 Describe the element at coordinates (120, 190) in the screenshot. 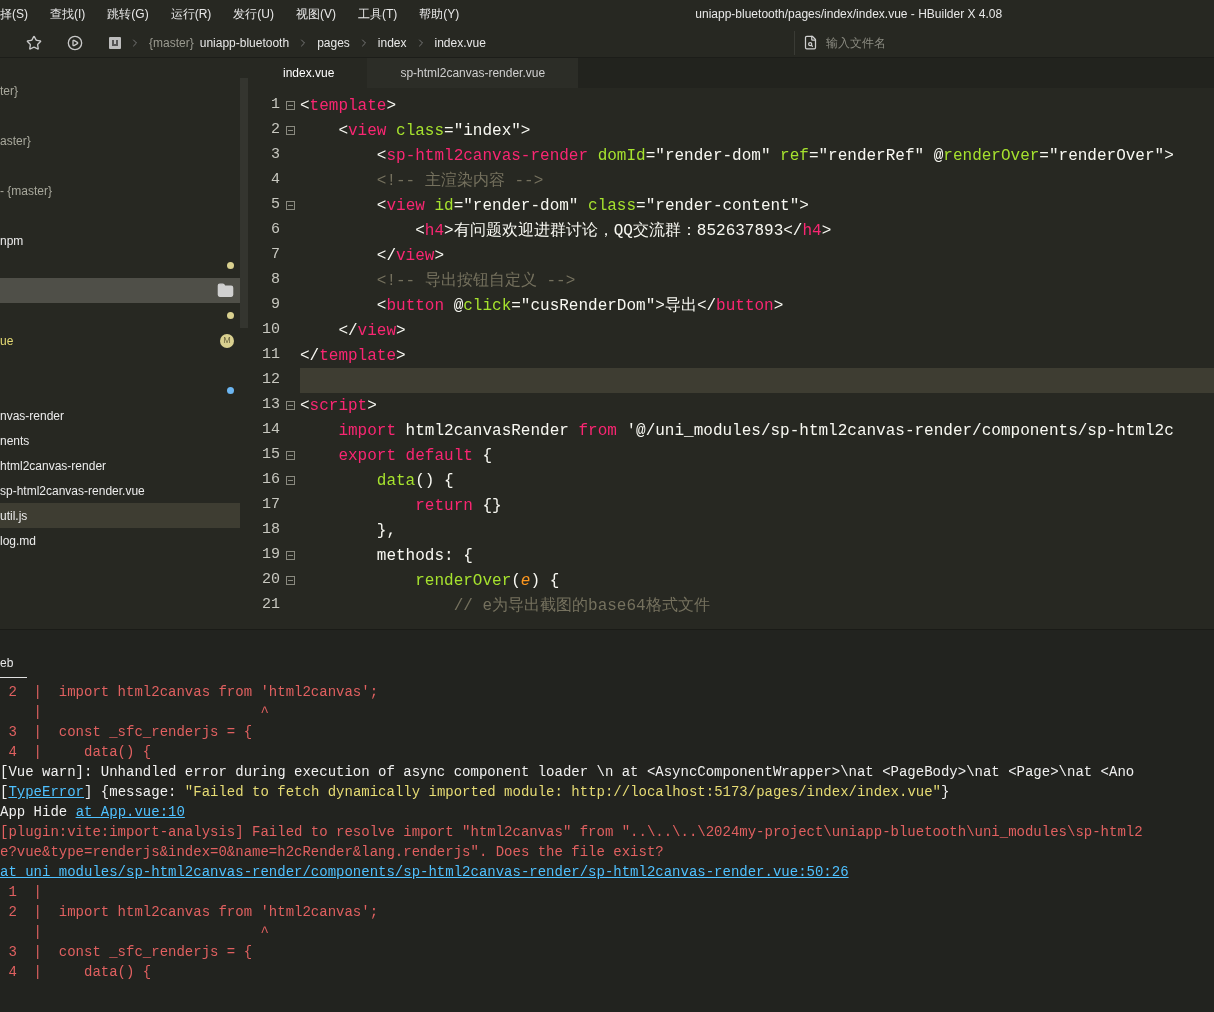

I see `tree-row: - {master}` at that location.